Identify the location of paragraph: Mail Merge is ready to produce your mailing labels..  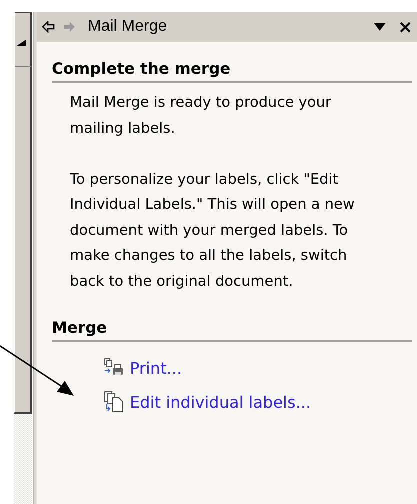
(201, 116).